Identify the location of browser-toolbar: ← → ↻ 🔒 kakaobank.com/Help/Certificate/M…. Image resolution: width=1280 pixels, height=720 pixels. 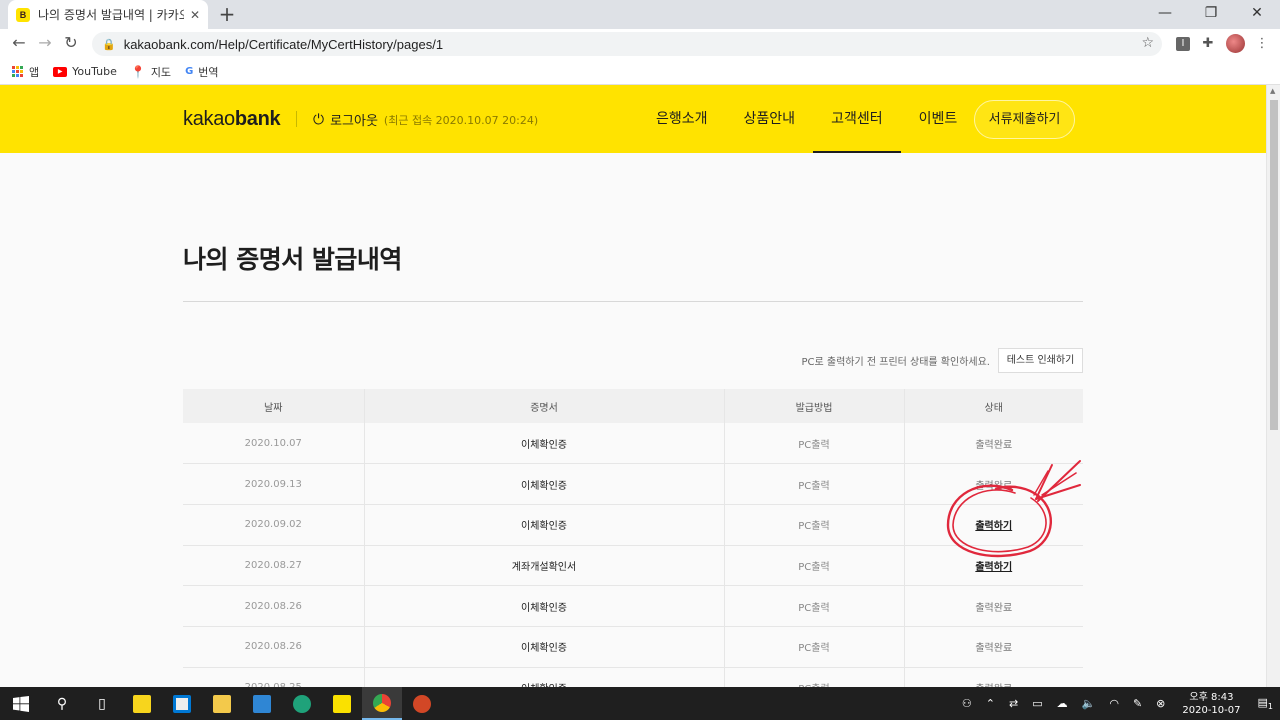
(640, 44).